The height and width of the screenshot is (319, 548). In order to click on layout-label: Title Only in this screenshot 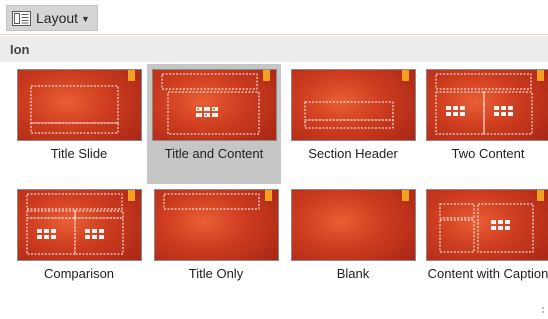, I will do `click(216, 273)`.